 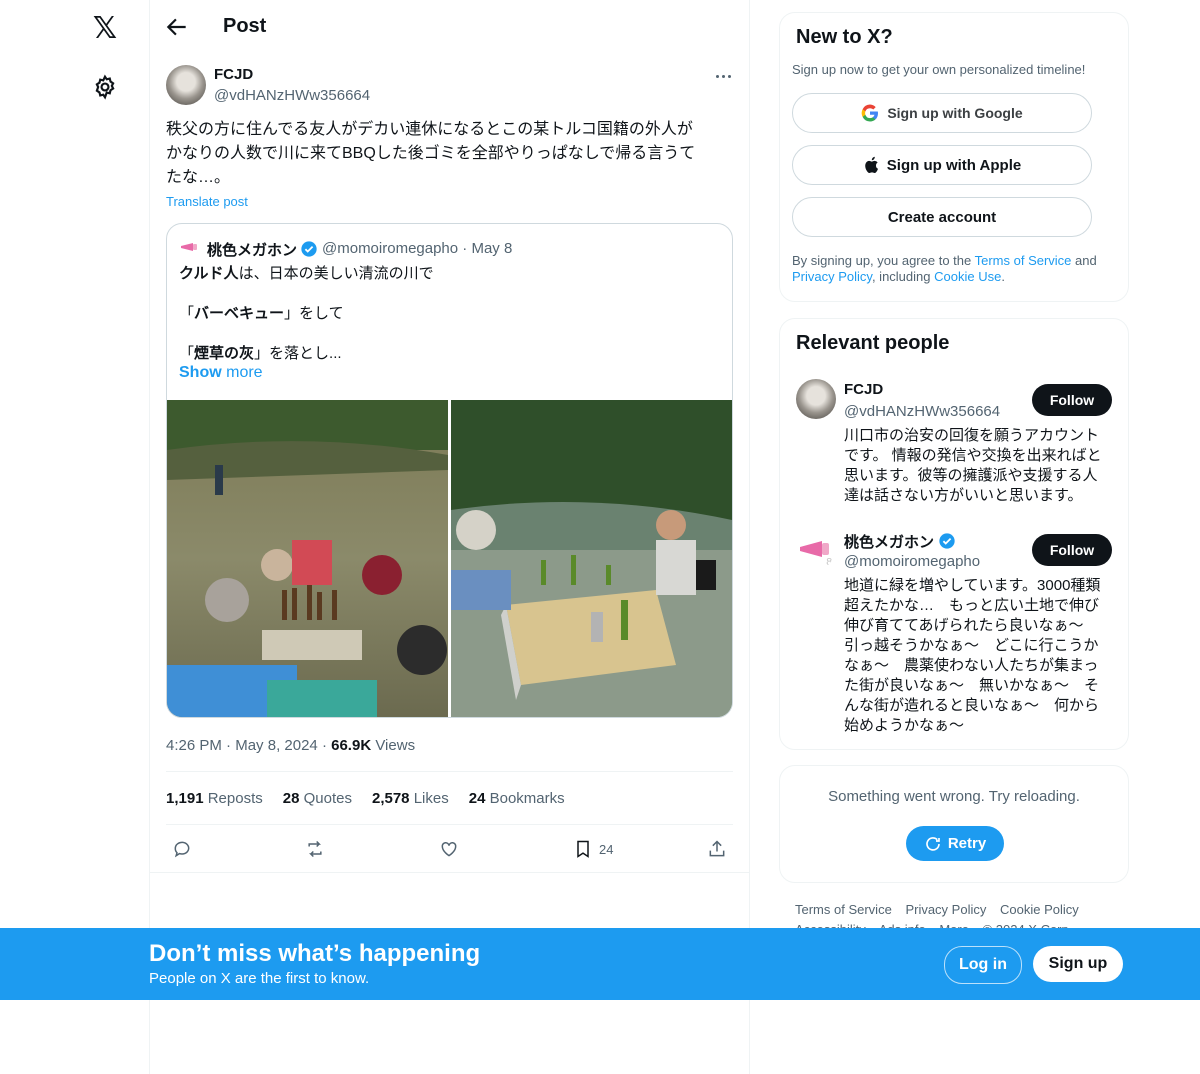 I want to click on heart-icon, so click(x=449, y=849).